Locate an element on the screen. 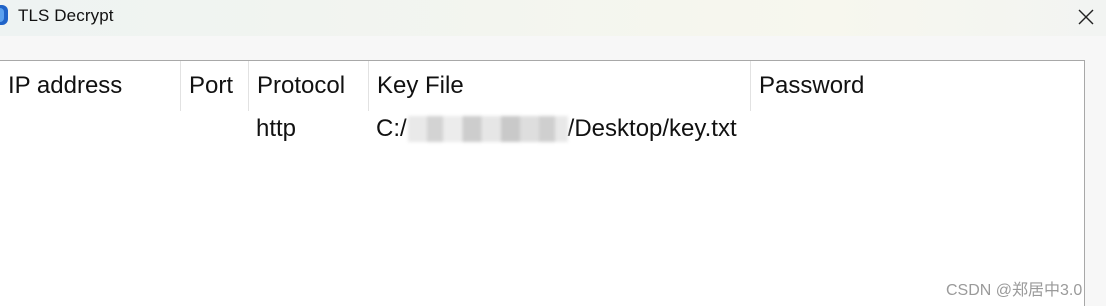 The height and width of the screenshot is (306, 1106). cell-port is located at coordinates (215, 129).